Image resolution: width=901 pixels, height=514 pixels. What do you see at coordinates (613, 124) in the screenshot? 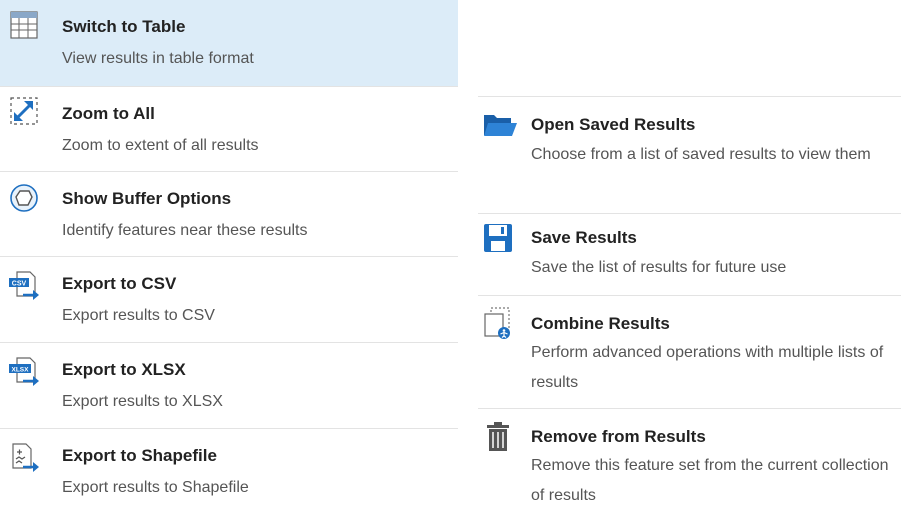
I see `menu-item-title: Open Saved Results` at bounding box center [613, 124].